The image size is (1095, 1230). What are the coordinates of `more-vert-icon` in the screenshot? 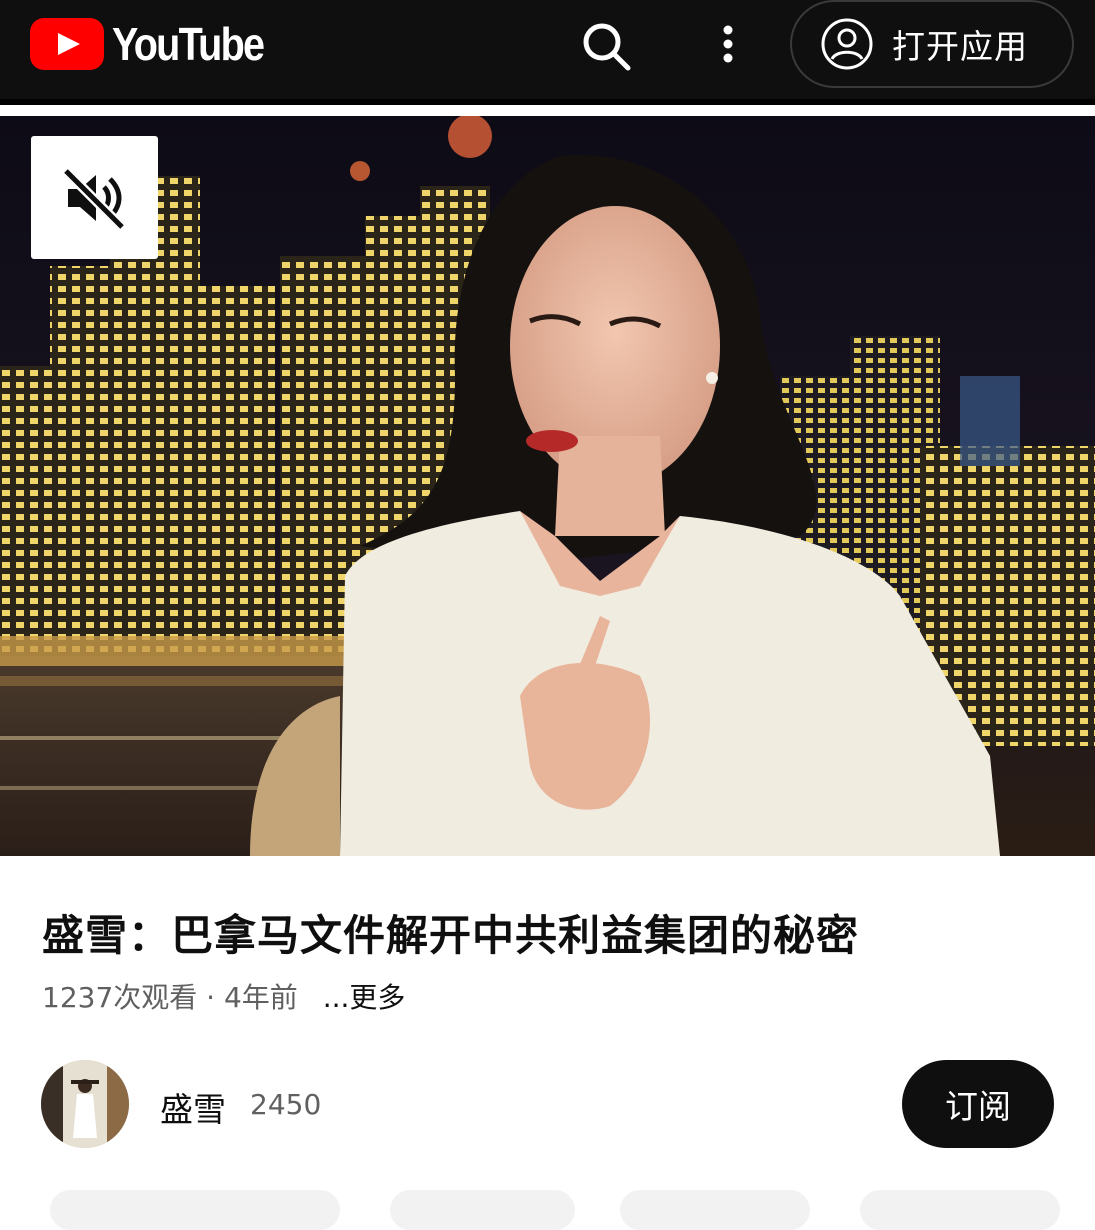 It's located at (728, 44).